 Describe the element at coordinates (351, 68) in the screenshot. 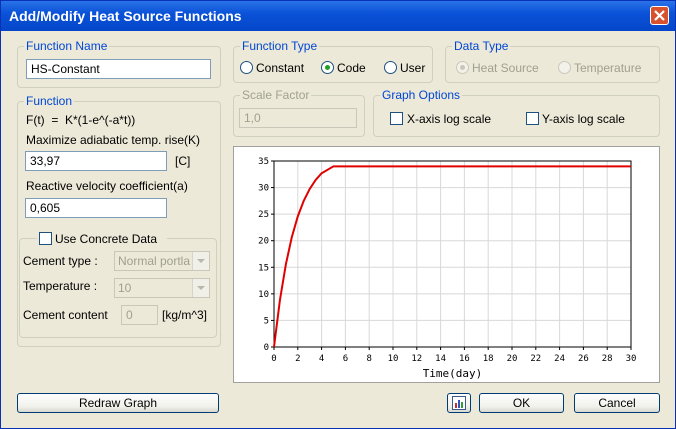

I see `function-type-code-label: Code` at that location.